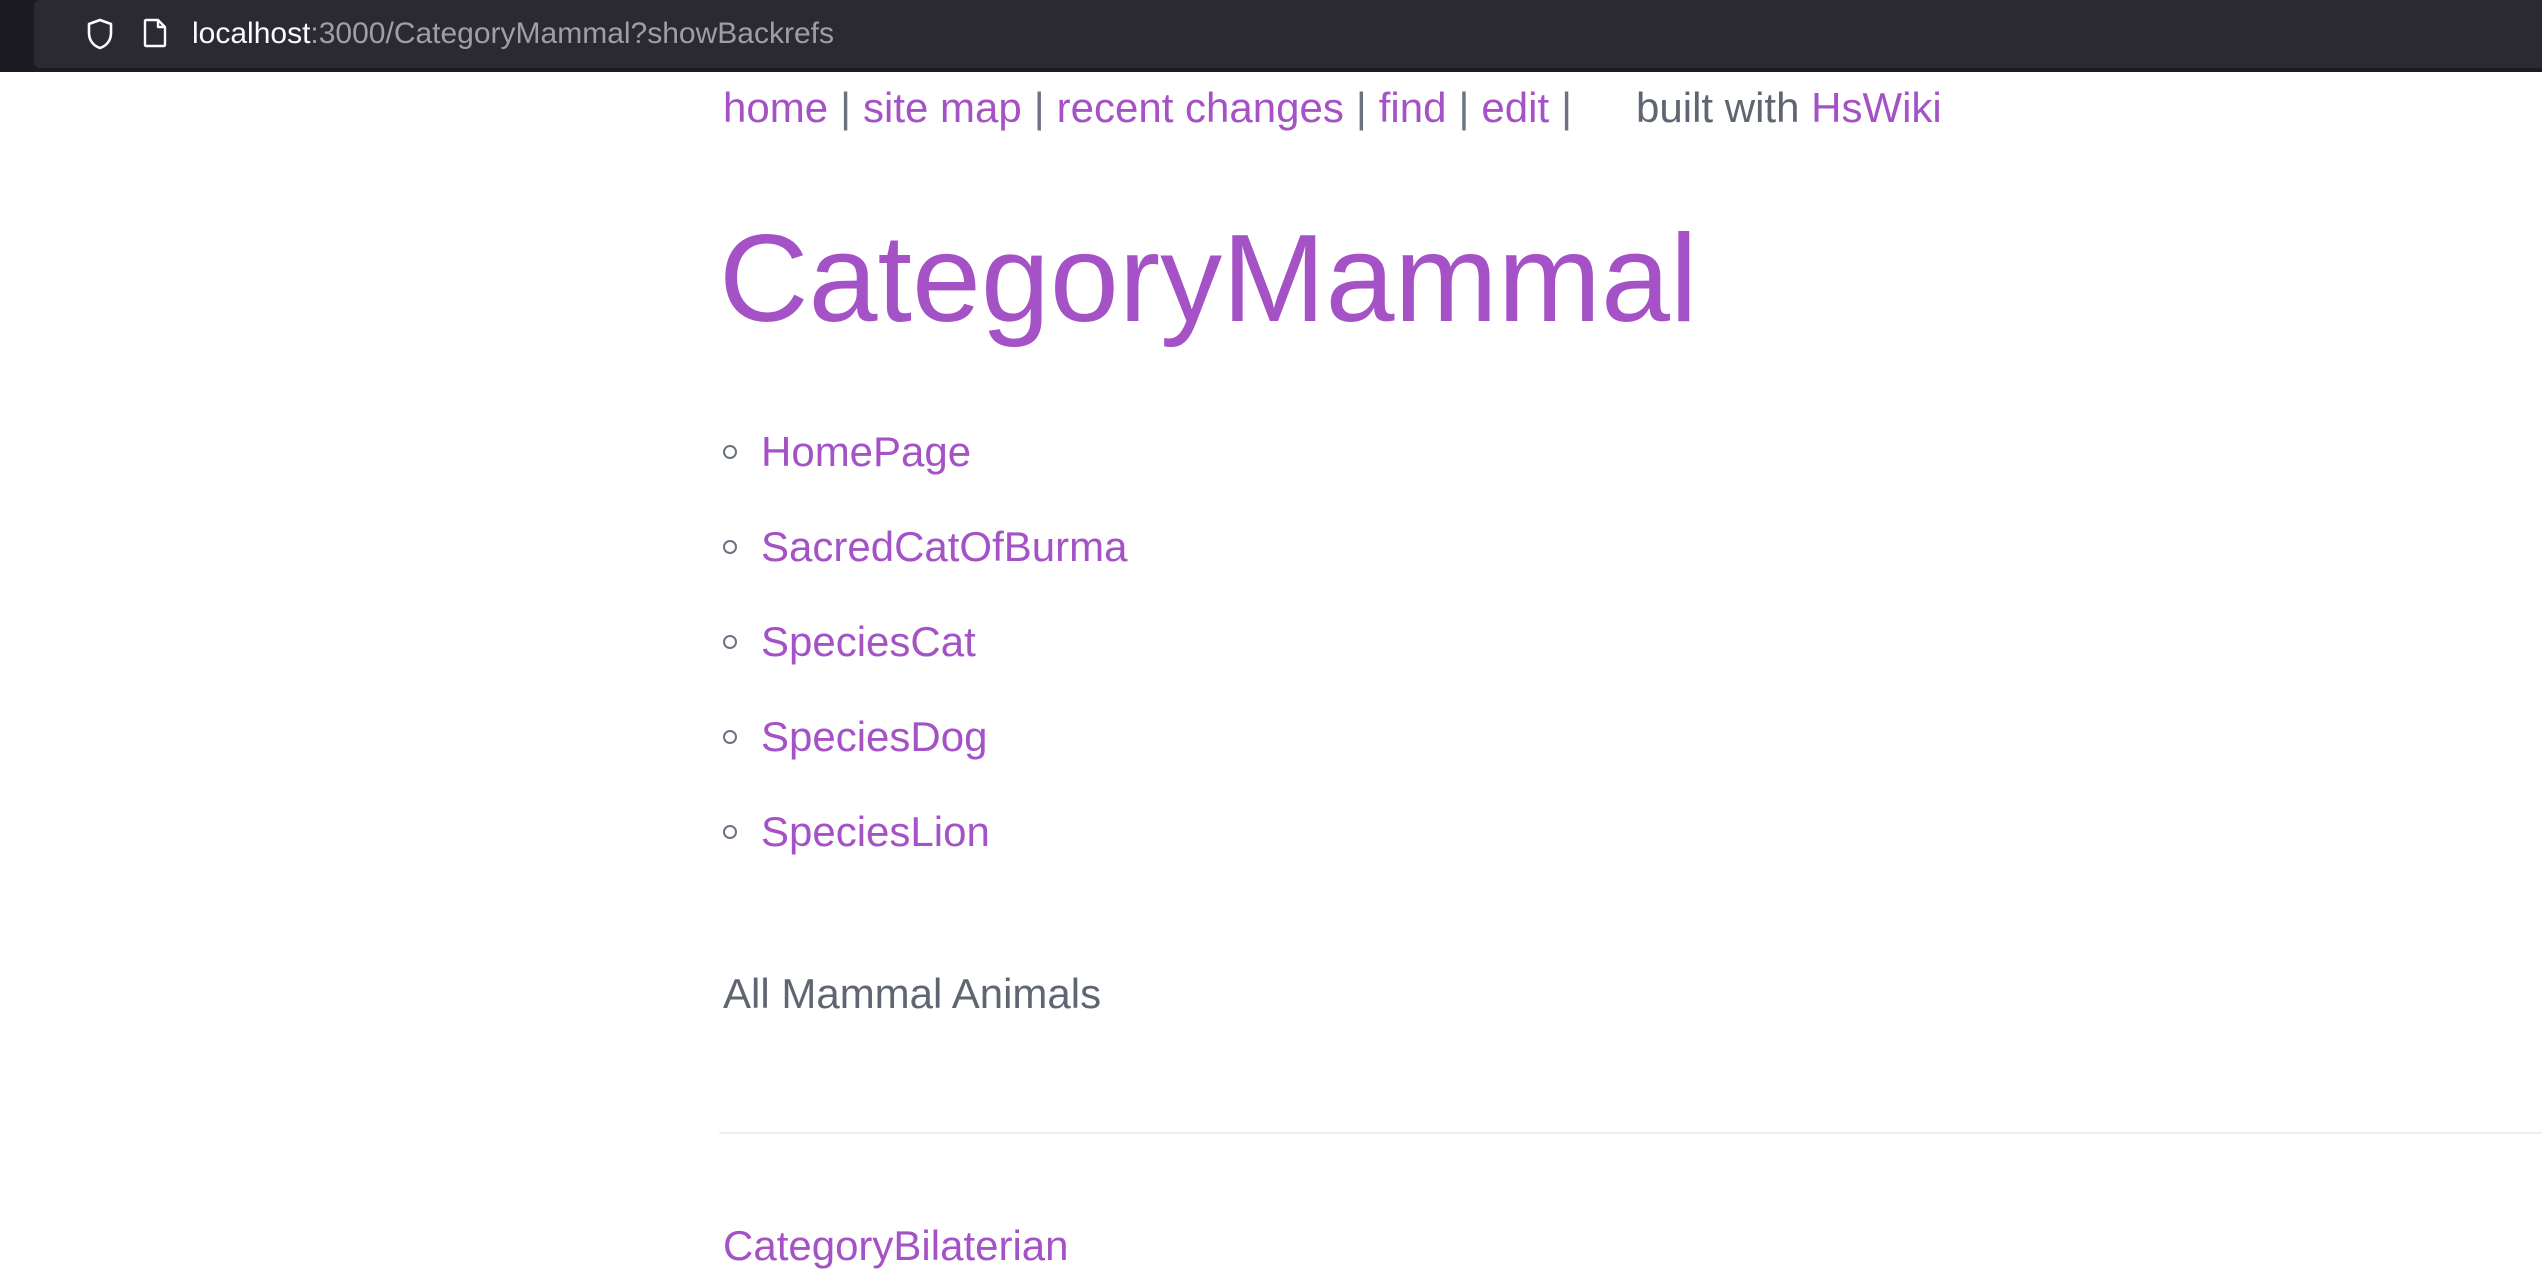  I want to click on nav-home-link: home, so click(775, 107).